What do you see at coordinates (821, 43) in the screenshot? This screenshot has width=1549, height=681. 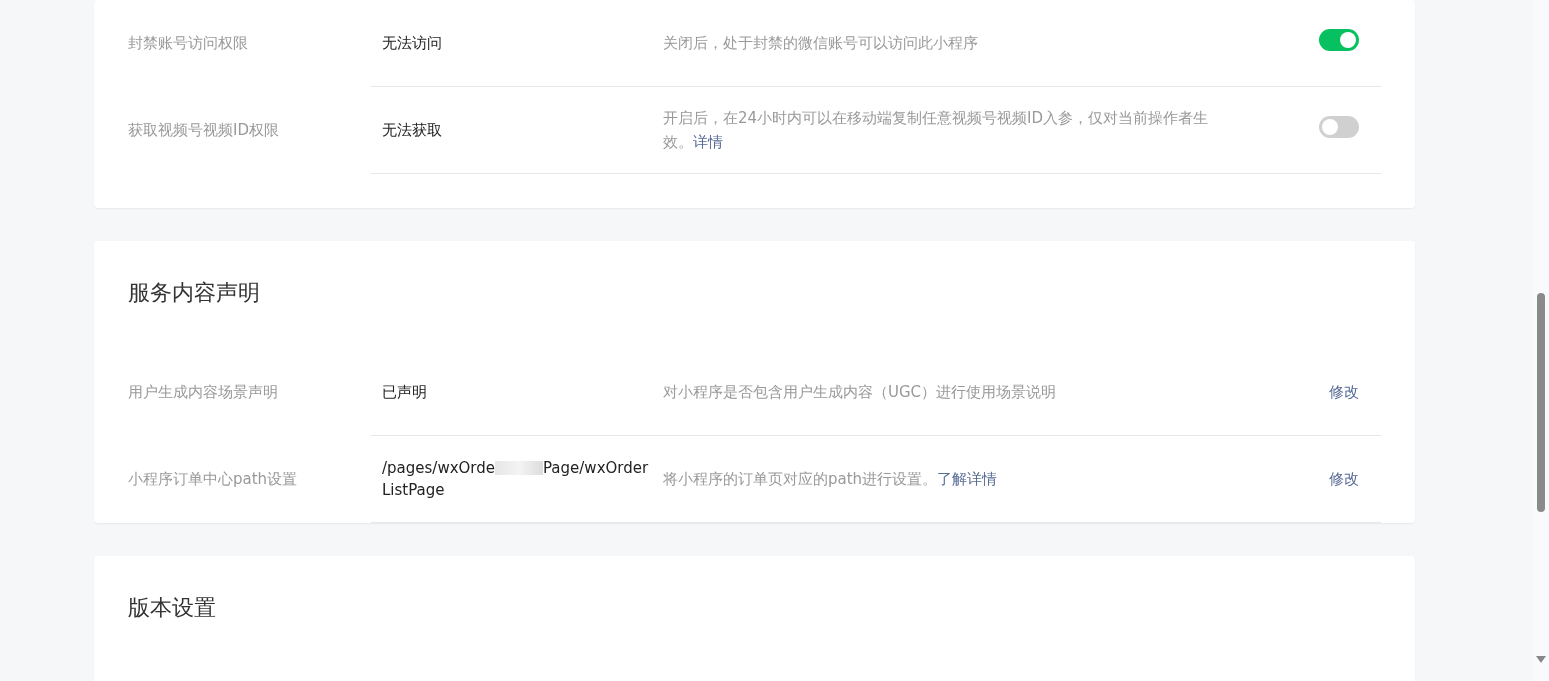 I see `setting-description: 关闭后，处于封禁的微信账号可以访问此小程序` at bounding box center [821, 43].